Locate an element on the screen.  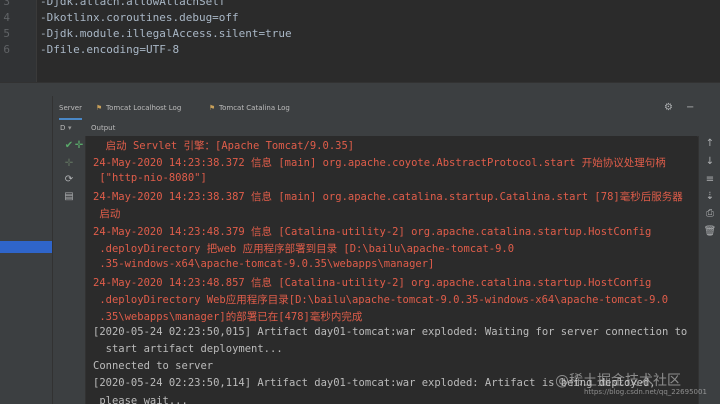
line-number: 3 is located at coordinates (6, 4).